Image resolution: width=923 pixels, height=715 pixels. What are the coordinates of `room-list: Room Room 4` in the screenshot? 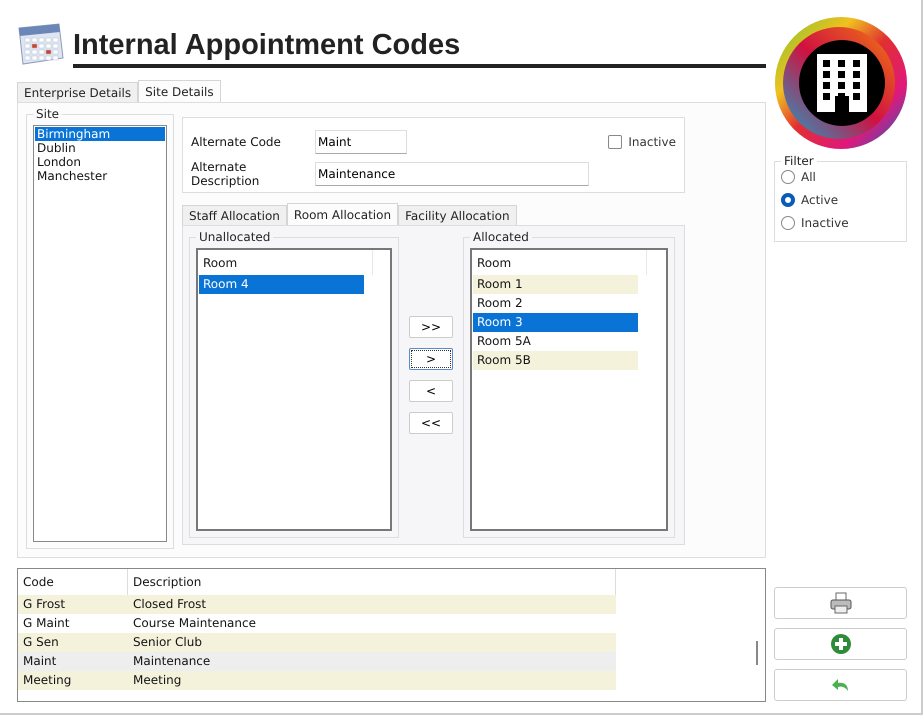 It's located at (294, 389).